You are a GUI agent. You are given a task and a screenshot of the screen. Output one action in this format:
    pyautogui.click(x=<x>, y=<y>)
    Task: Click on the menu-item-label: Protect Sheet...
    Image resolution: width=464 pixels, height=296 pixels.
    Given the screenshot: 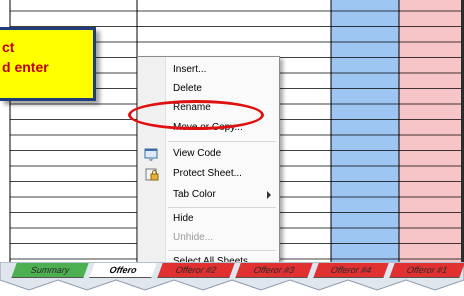 What is the action you would take?
    pyautogui.click(x=207, y=173)
    